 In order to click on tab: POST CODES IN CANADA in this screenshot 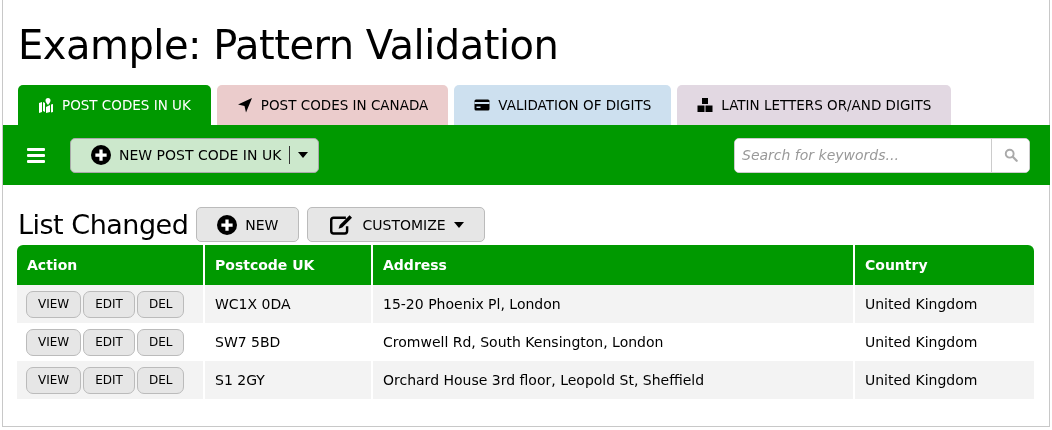, I will do `click(332, 105)`.